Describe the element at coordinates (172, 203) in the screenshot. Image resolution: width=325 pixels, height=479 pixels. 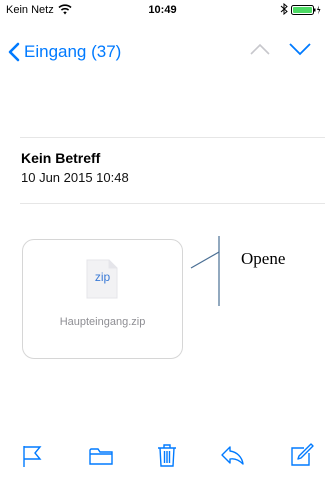
I see `content-divider` at that location.